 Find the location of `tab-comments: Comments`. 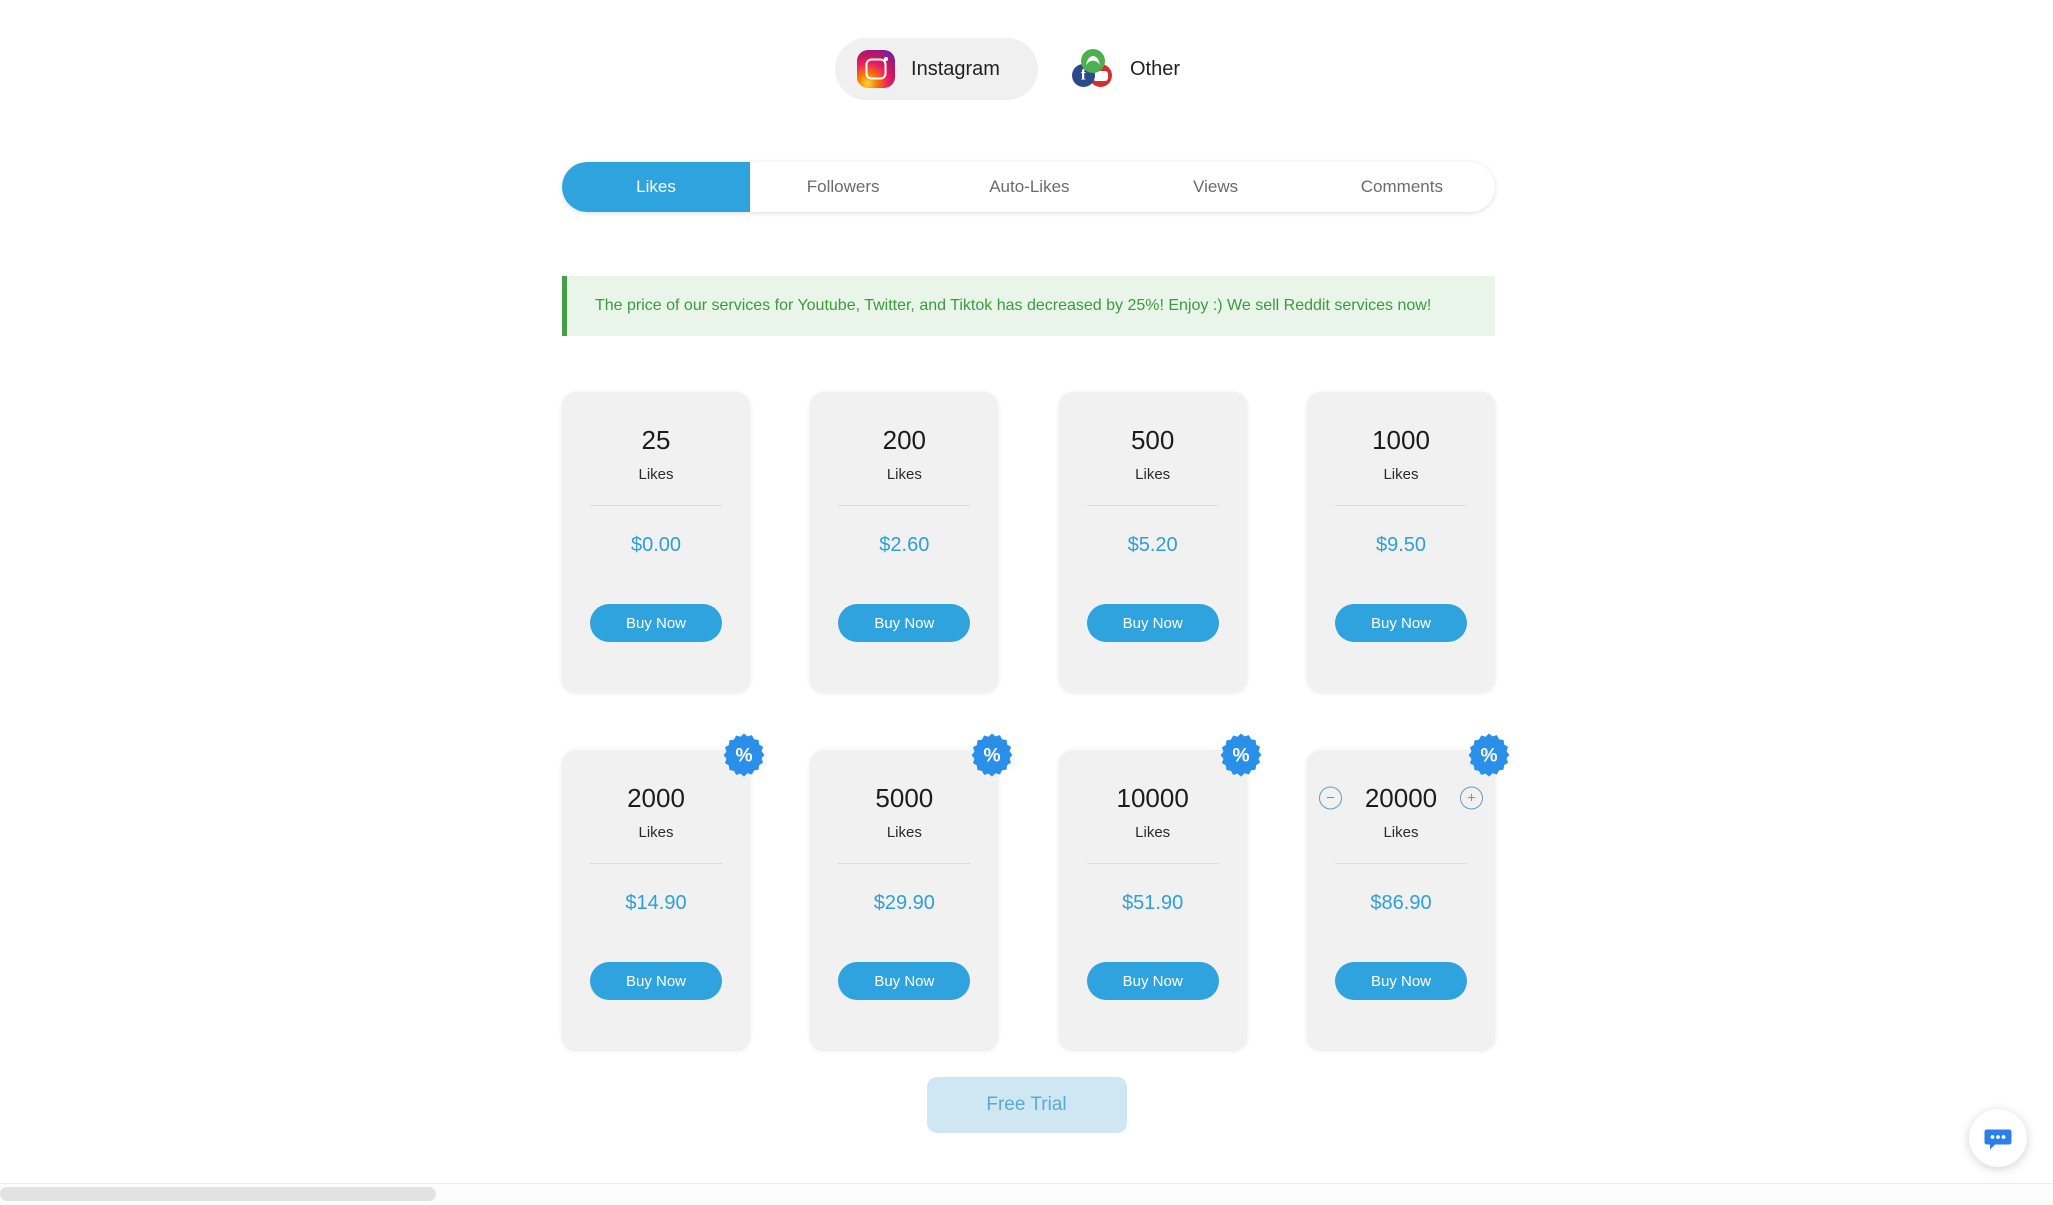

tab-comments: Comments is located at coordinates (1402, 187).